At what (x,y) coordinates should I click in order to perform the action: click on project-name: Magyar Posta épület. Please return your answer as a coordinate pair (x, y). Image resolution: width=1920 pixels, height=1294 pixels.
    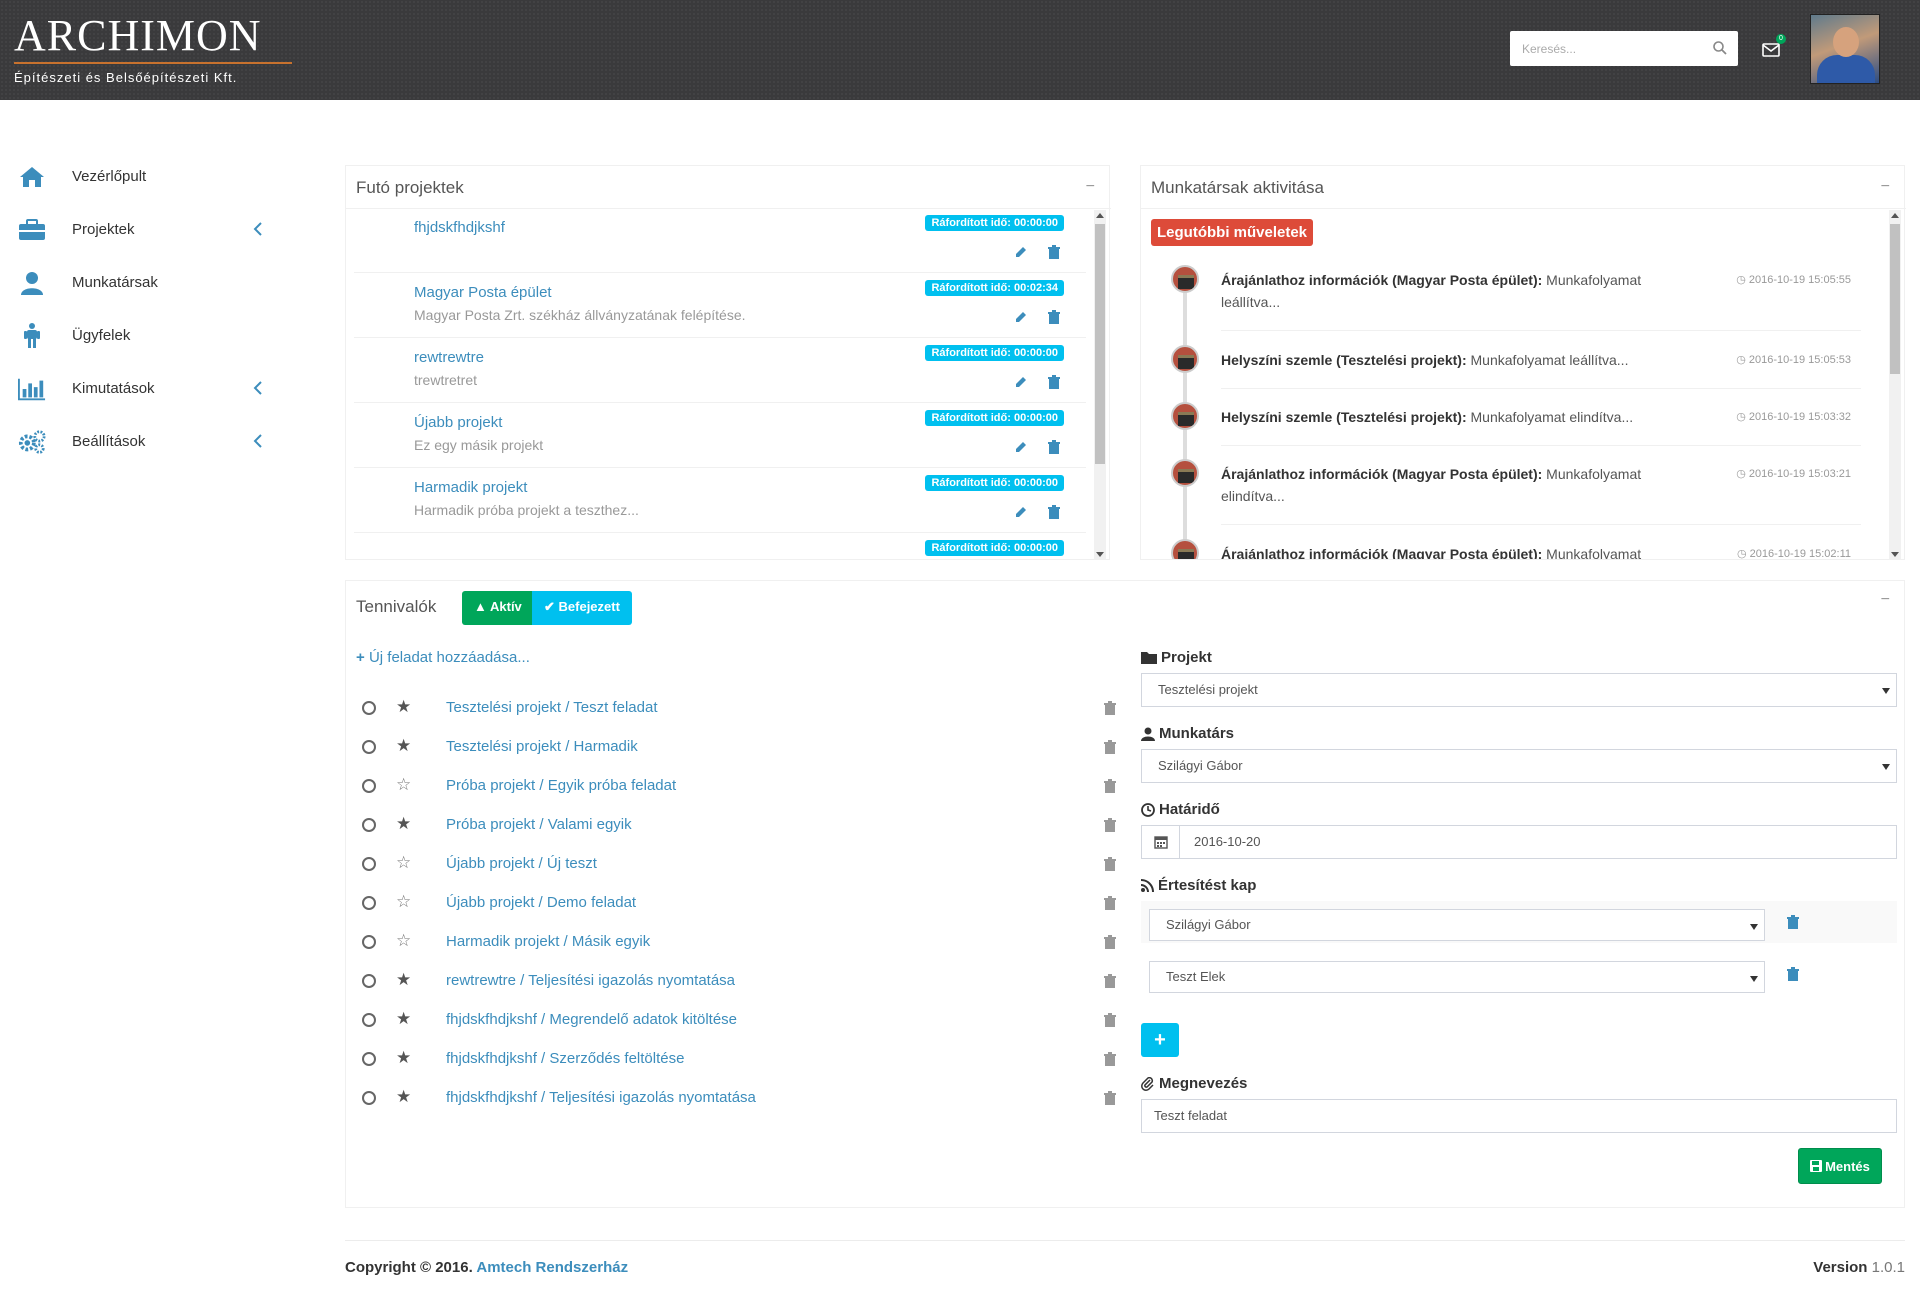
    Looking at the image, I should click on (483, 292).